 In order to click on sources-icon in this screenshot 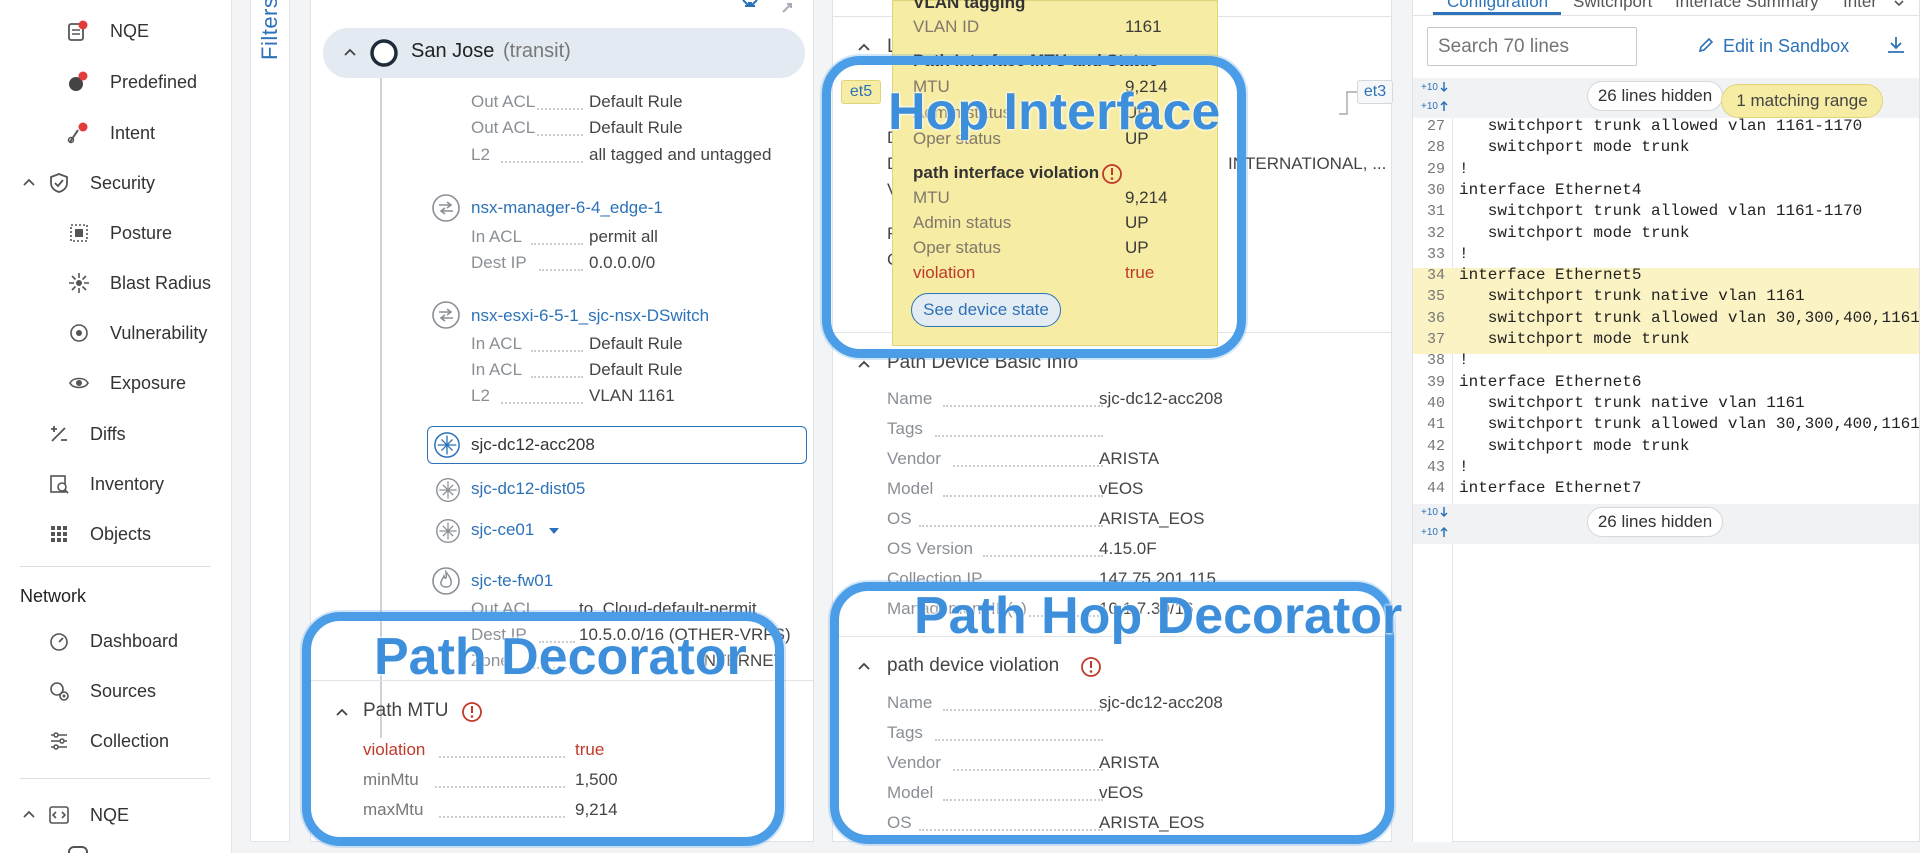, I will do `click(59, 691)`.